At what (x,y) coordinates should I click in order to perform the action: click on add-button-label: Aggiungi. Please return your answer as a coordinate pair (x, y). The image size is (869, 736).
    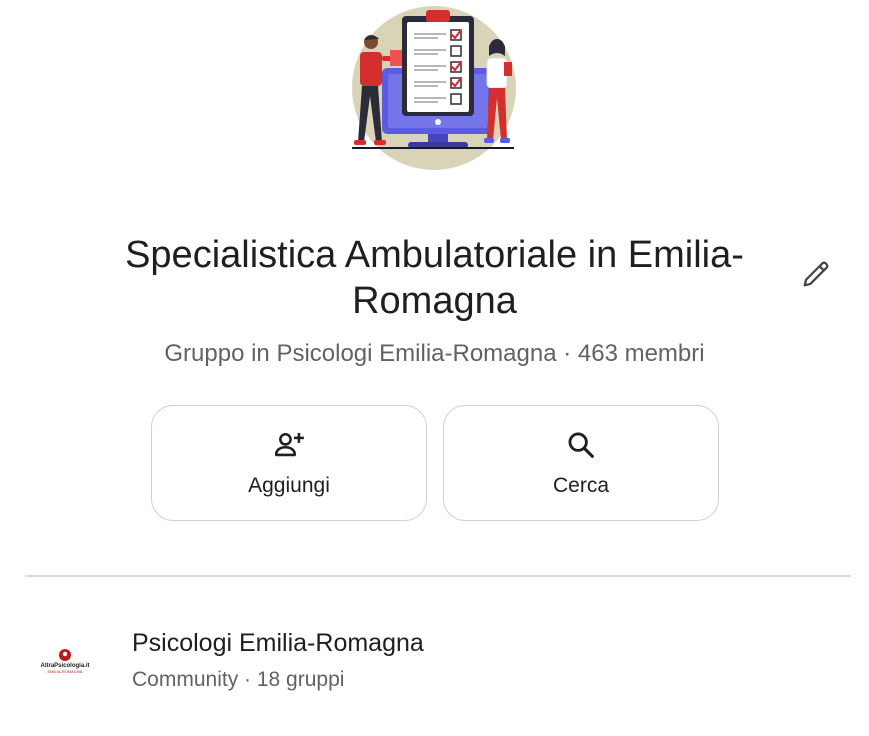
    Looking at the image, I should click on (289, 485).